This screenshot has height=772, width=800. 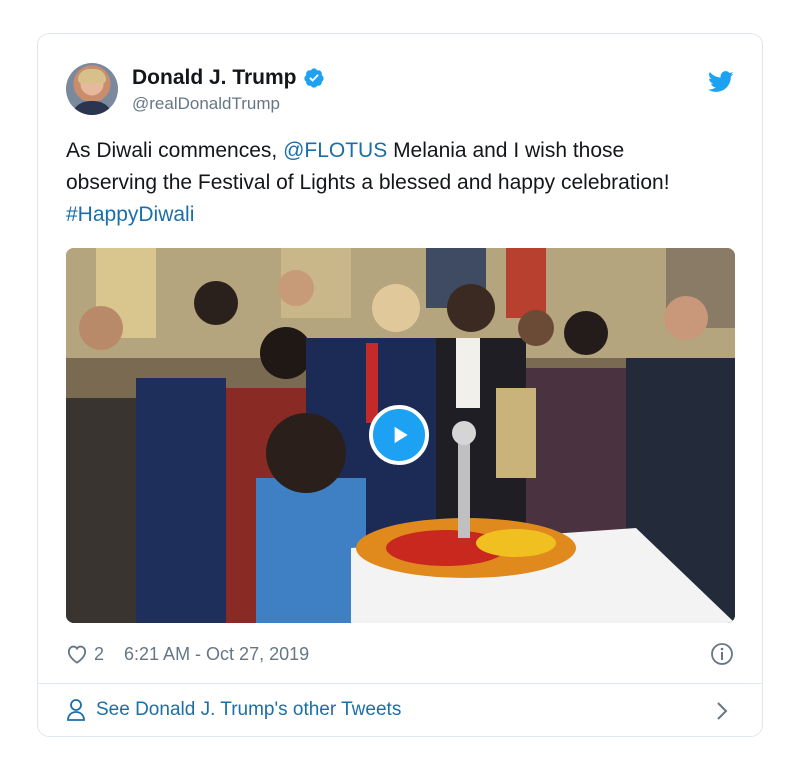 What do you see at coordinates (175, 150) in the screenshot?
I see `tweet-text-part1: As Diwali commences,` at bounding box center [175, 150].